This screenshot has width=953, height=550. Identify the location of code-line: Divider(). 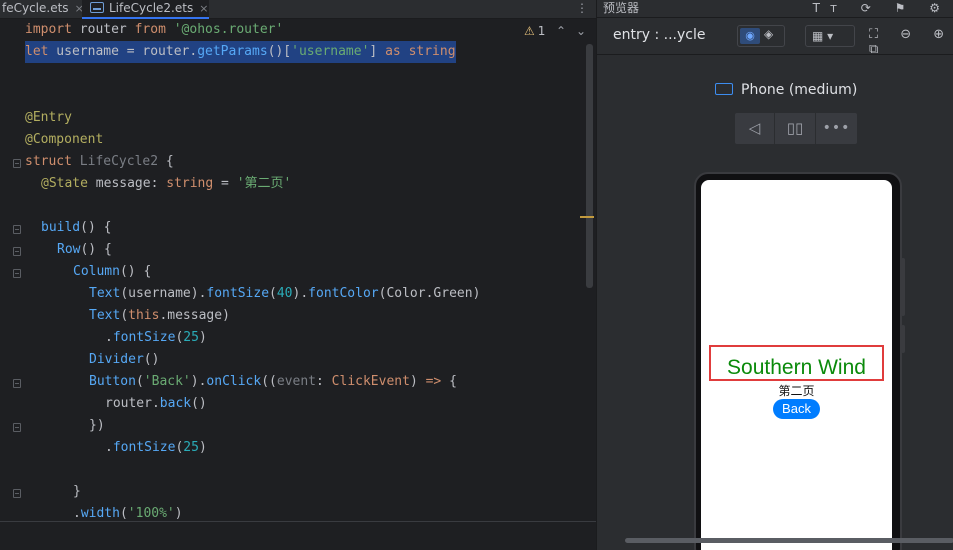
(124, 359).